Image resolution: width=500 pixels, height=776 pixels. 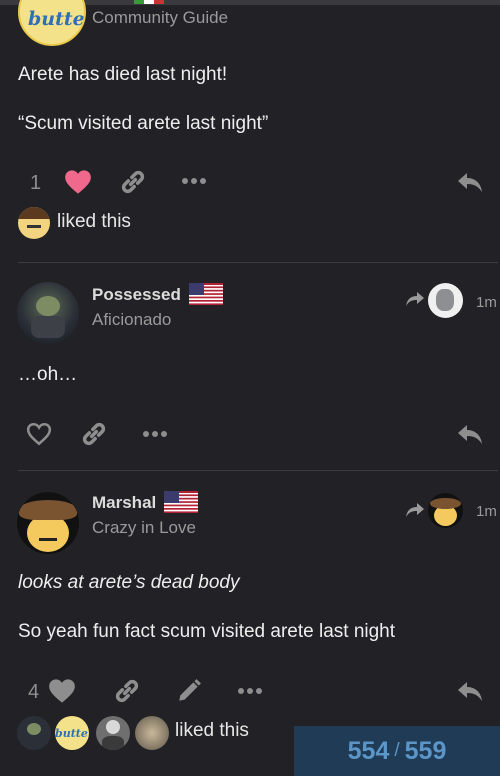 What do you see at coordinates (136, 295) in the screenshot?
I see `username: Possessed` at bounding box center [136, 295].